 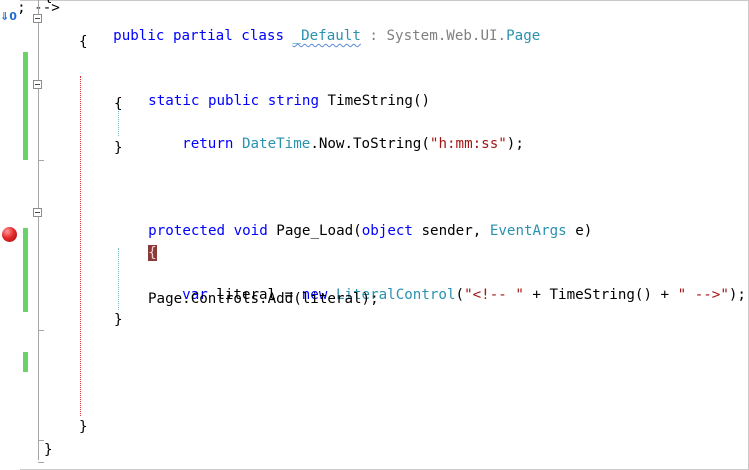 I want to click on string-literal: "<!-- ", so click(x=494, y=295).